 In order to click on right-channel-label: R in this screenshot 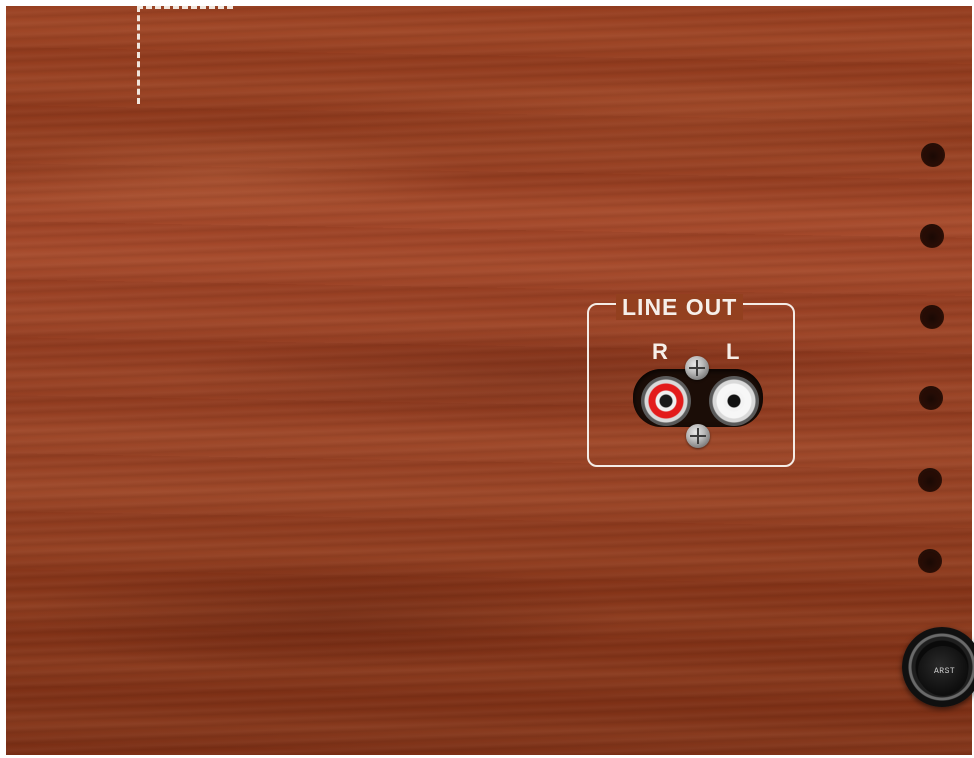, I will do `click(660, 351)`.